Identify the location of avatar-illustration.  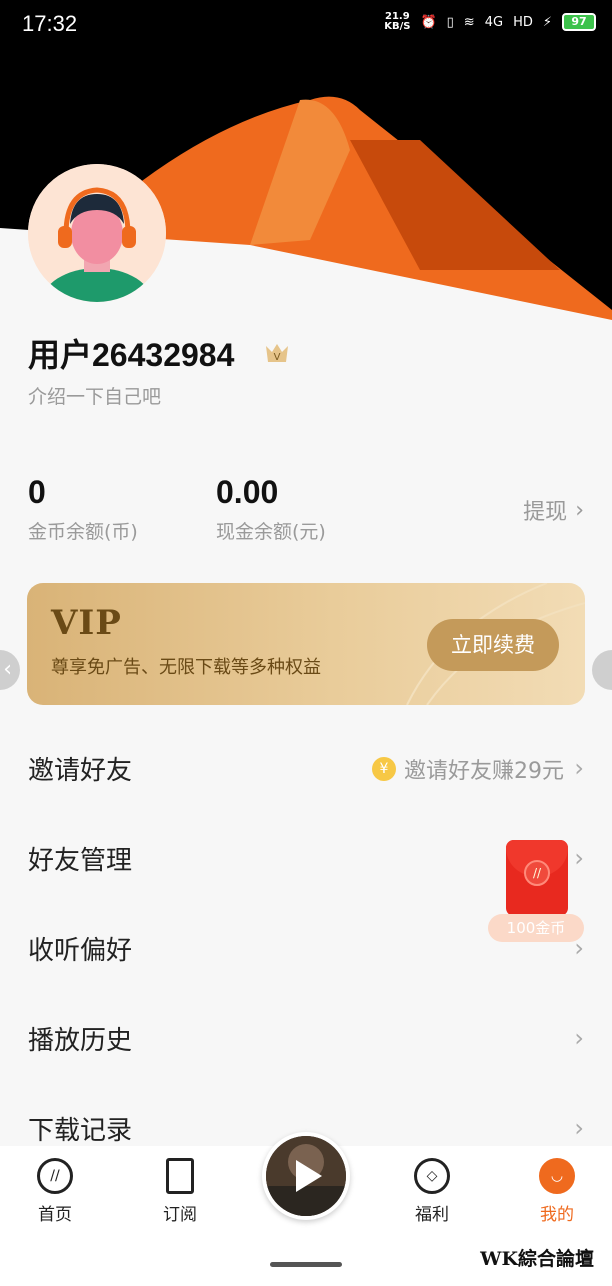
(97, 233).